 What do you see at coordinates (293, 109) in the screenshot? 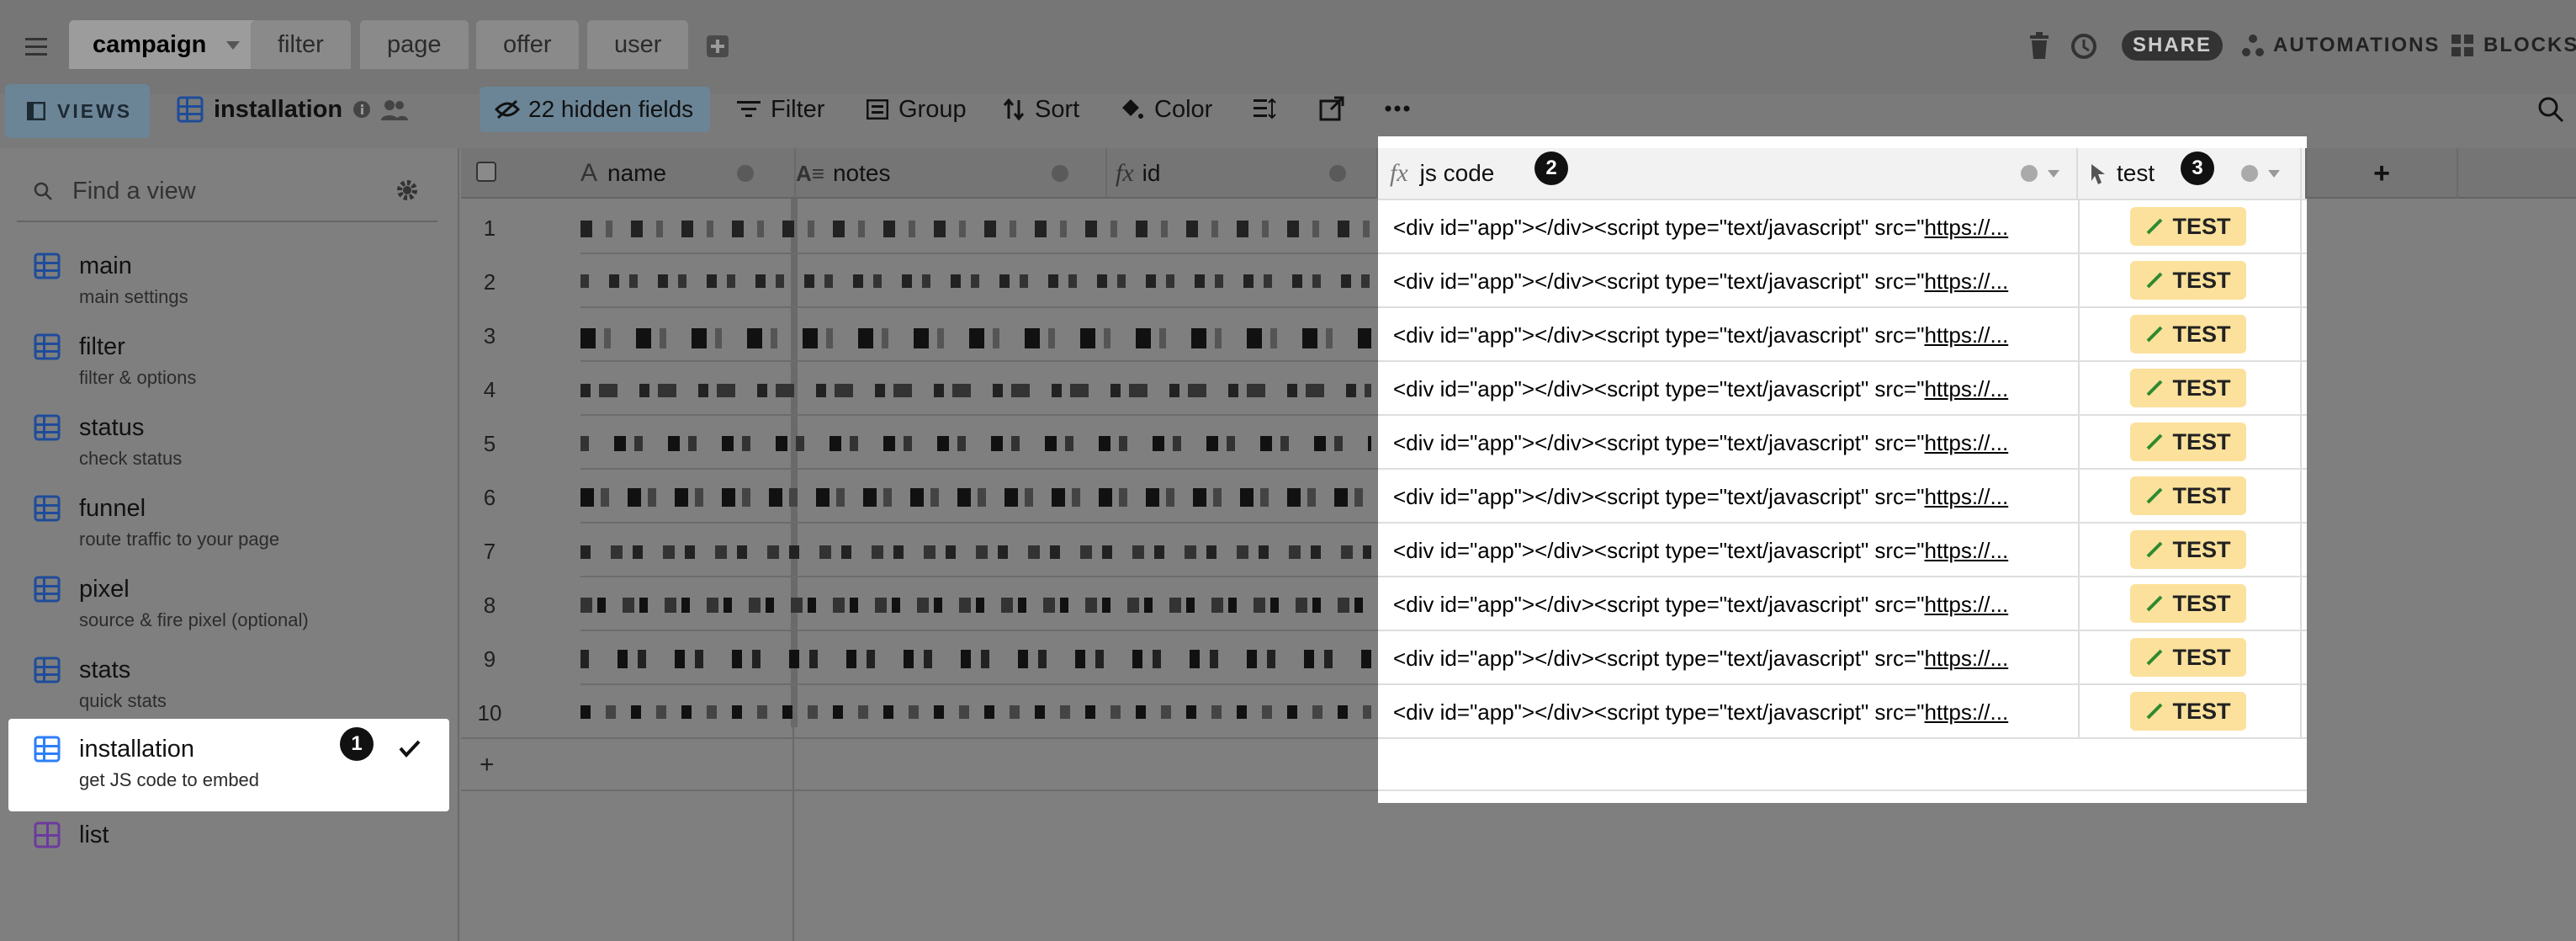
I see `current-view: installation` at bounding box center [293, 109].